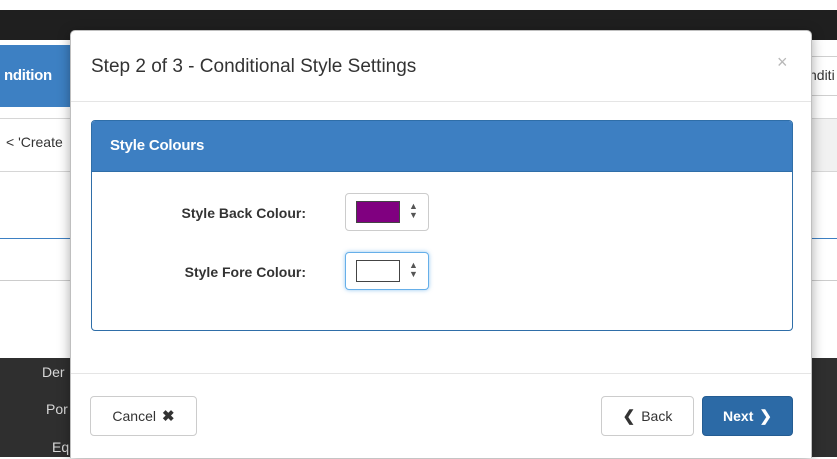 This screenshot has width=837, height=459. What do you see at coordinates (157, 145) in the screenshot?
I see `panel-title: Style Colours` at bounding box center [157, 145].